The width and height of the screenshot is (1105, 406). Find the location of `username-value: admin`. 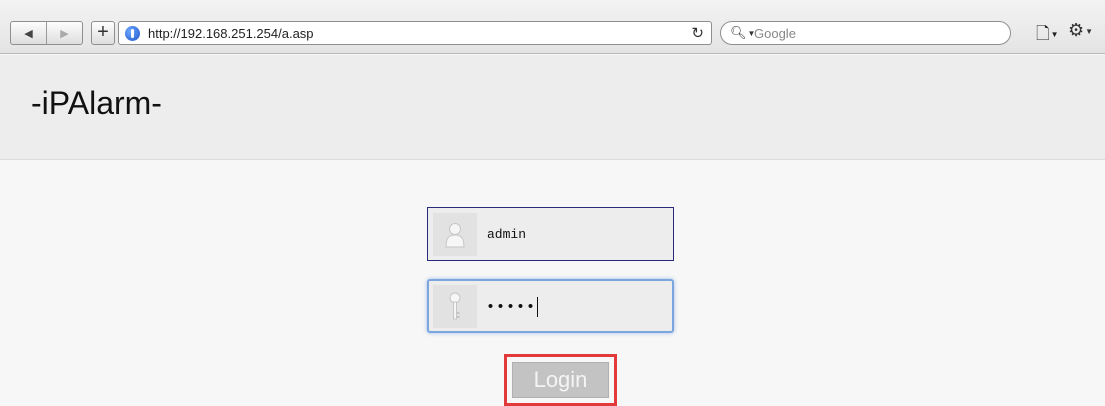

username-value: admin is located at coordinates (507, 234).